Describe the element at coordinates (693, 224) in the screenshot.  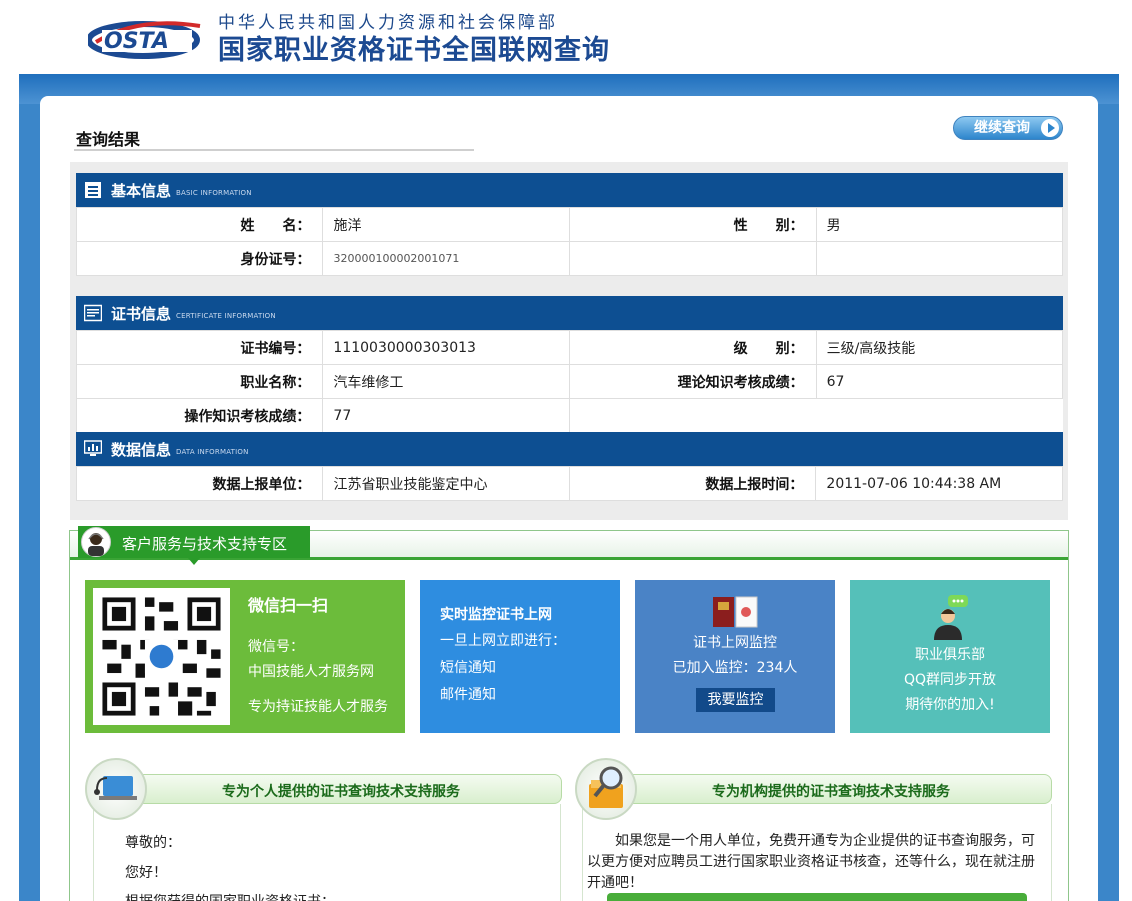
I see `gender-label: 性 别：` at that location.